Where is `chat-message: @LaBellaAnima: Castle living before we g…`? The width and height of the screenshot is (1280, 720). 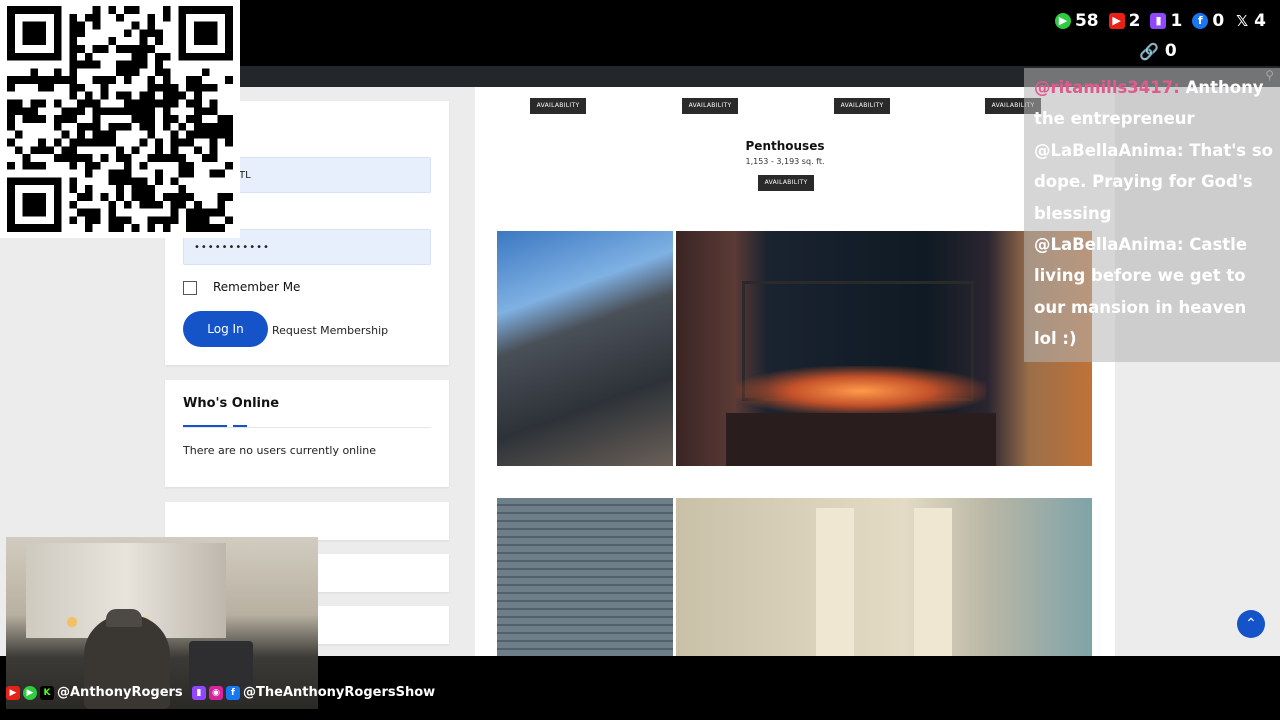
chat-message: @LaBellaAnima: Castle living before we g… is located at coordinates (1154, 292).